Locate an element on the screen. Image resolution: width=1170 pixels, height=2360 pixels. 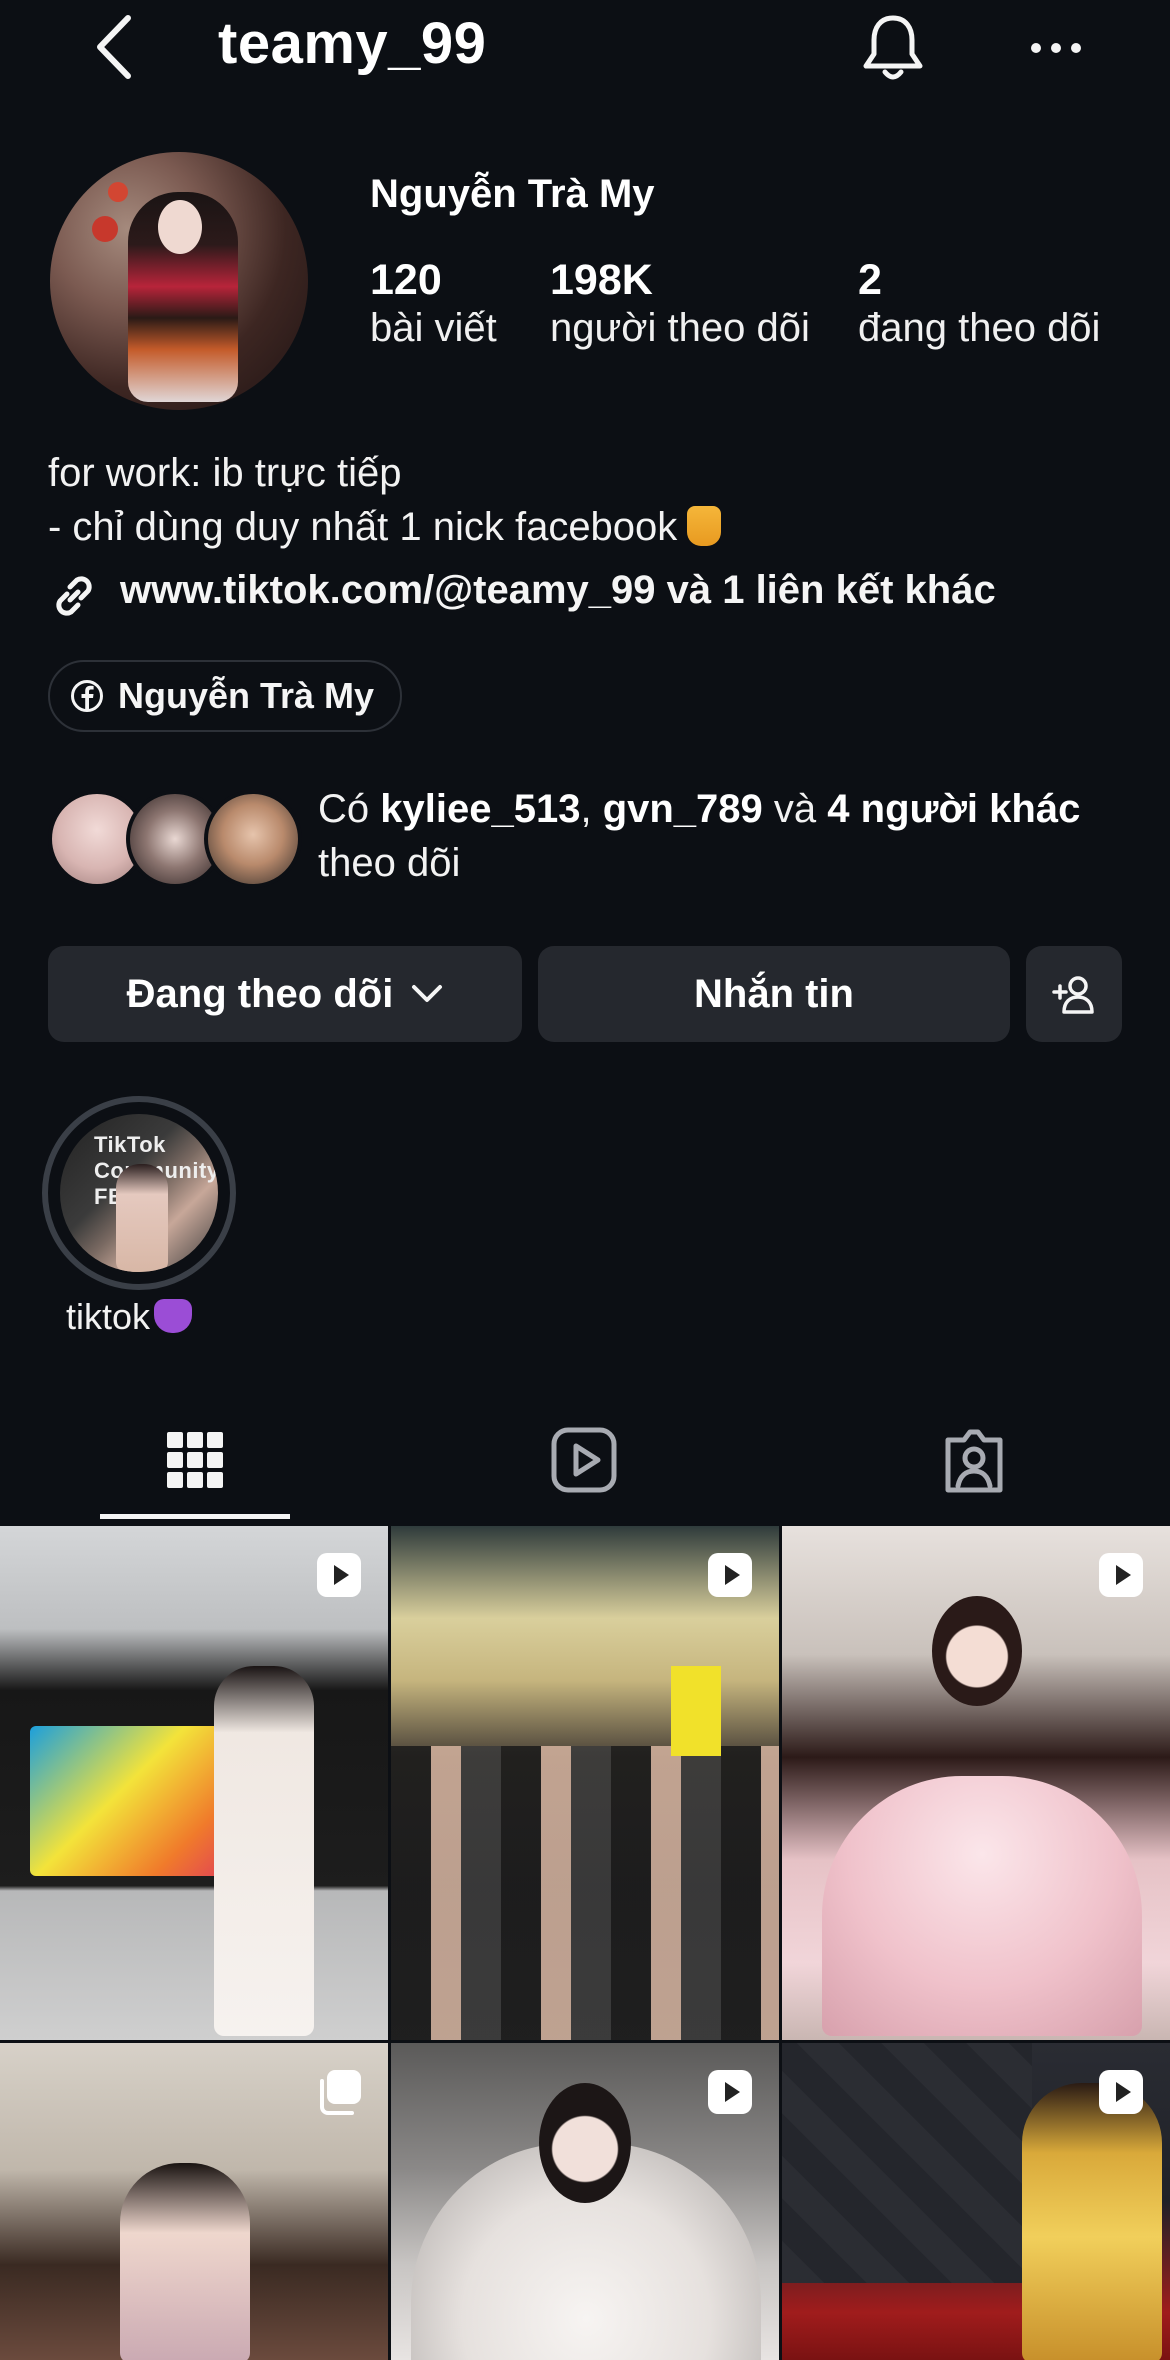
posts-count-value: 120 is located at coordinates (406, 280).